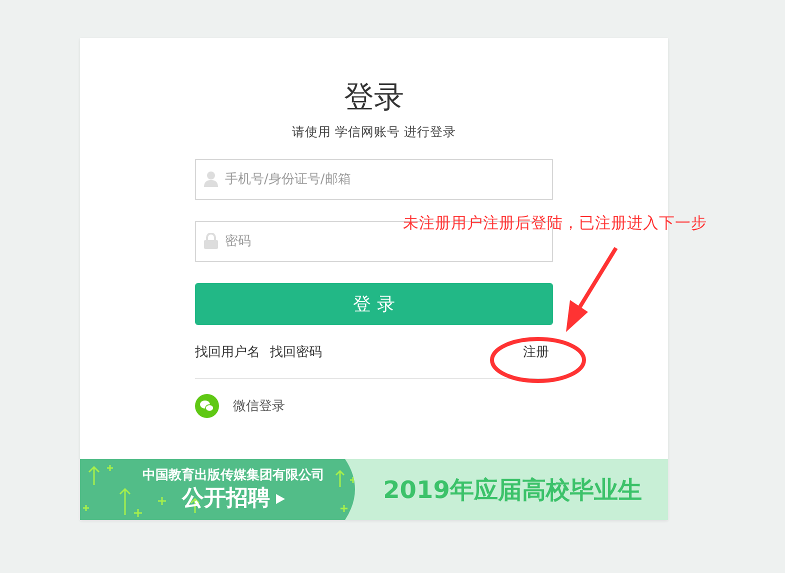 The image size is (785, 573). Describe the element at coordinates (374, 179) in the screenshot. I see `account-field: 手机号/身份证号/邮箱` at that location.